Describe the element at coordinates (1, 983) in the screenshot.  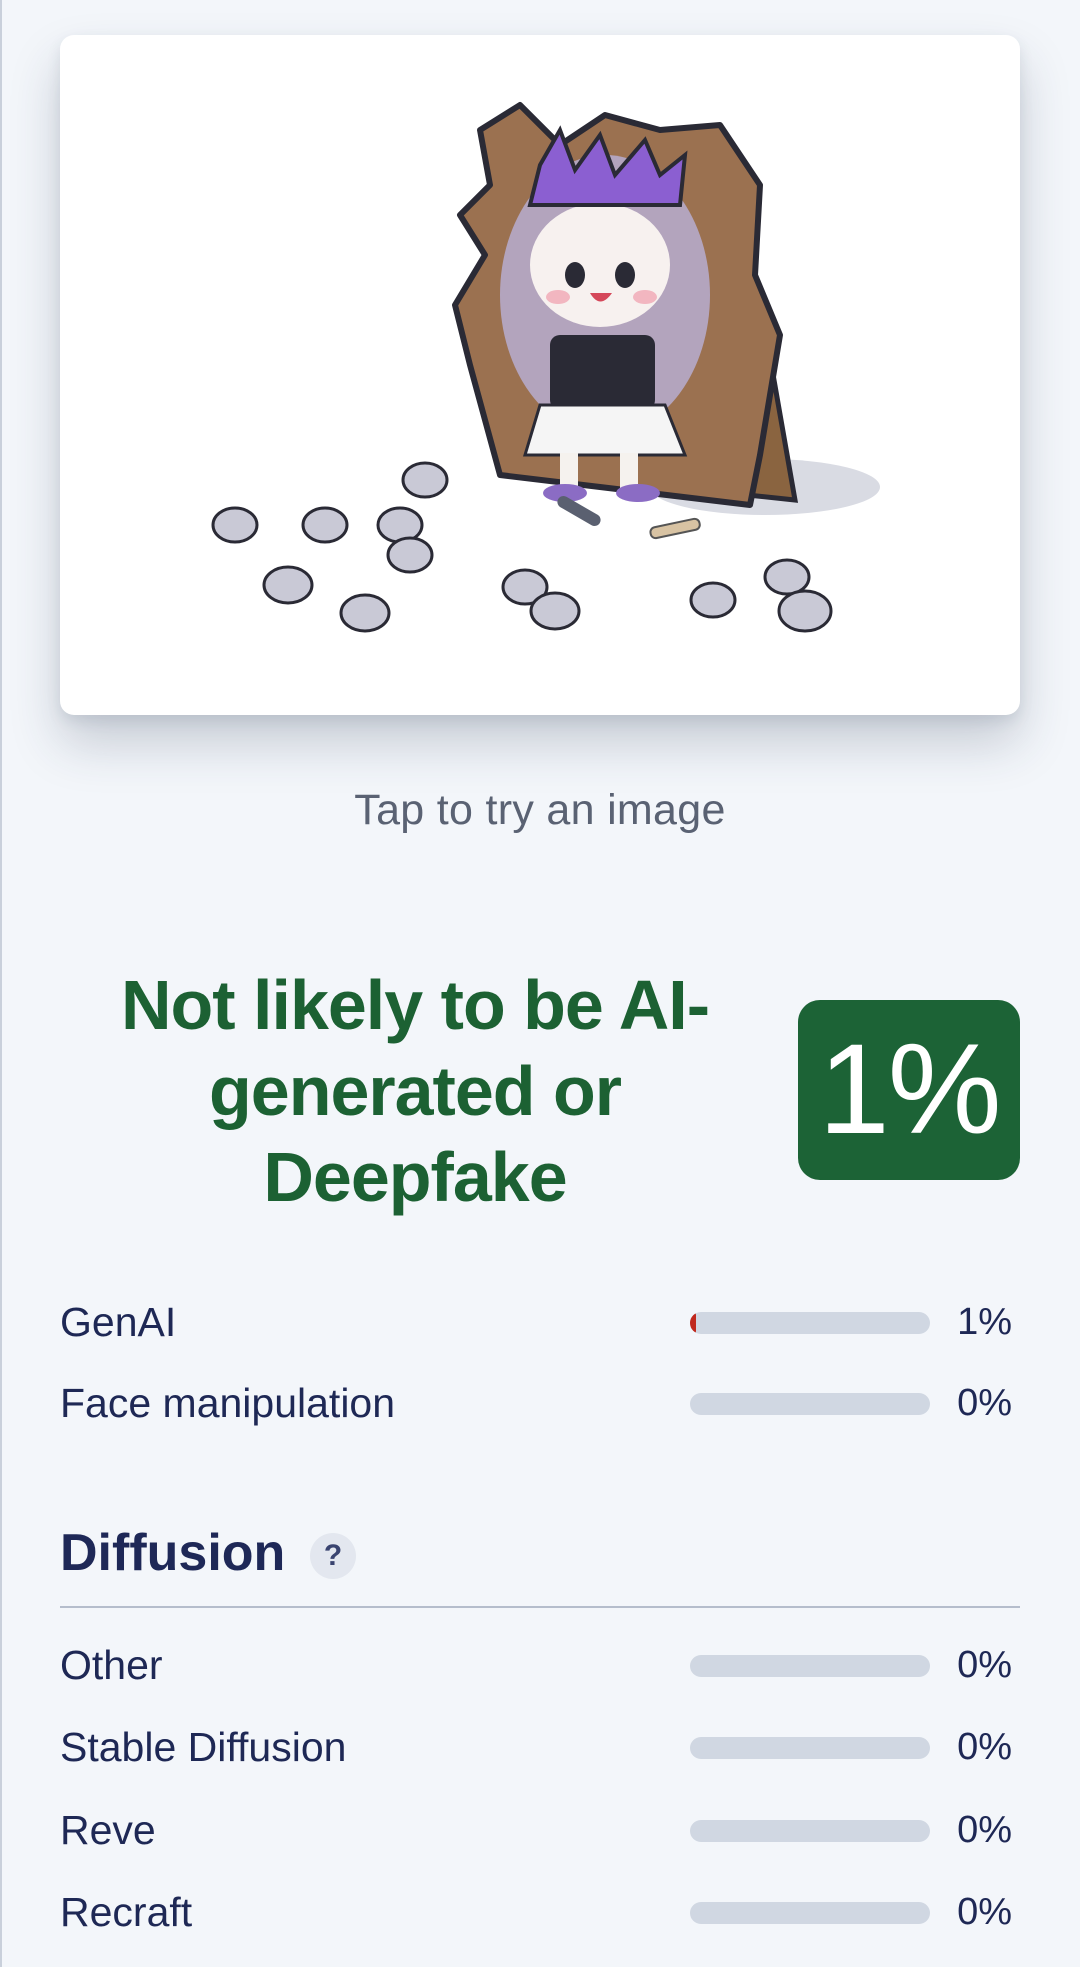
I see `left-edge-divider` at that location.